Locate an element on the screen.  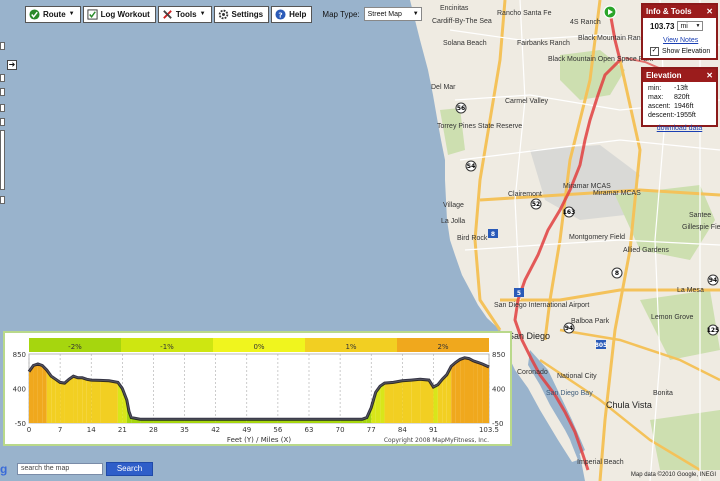
x-tick-label: 77 is located at coordinates (371, 430).